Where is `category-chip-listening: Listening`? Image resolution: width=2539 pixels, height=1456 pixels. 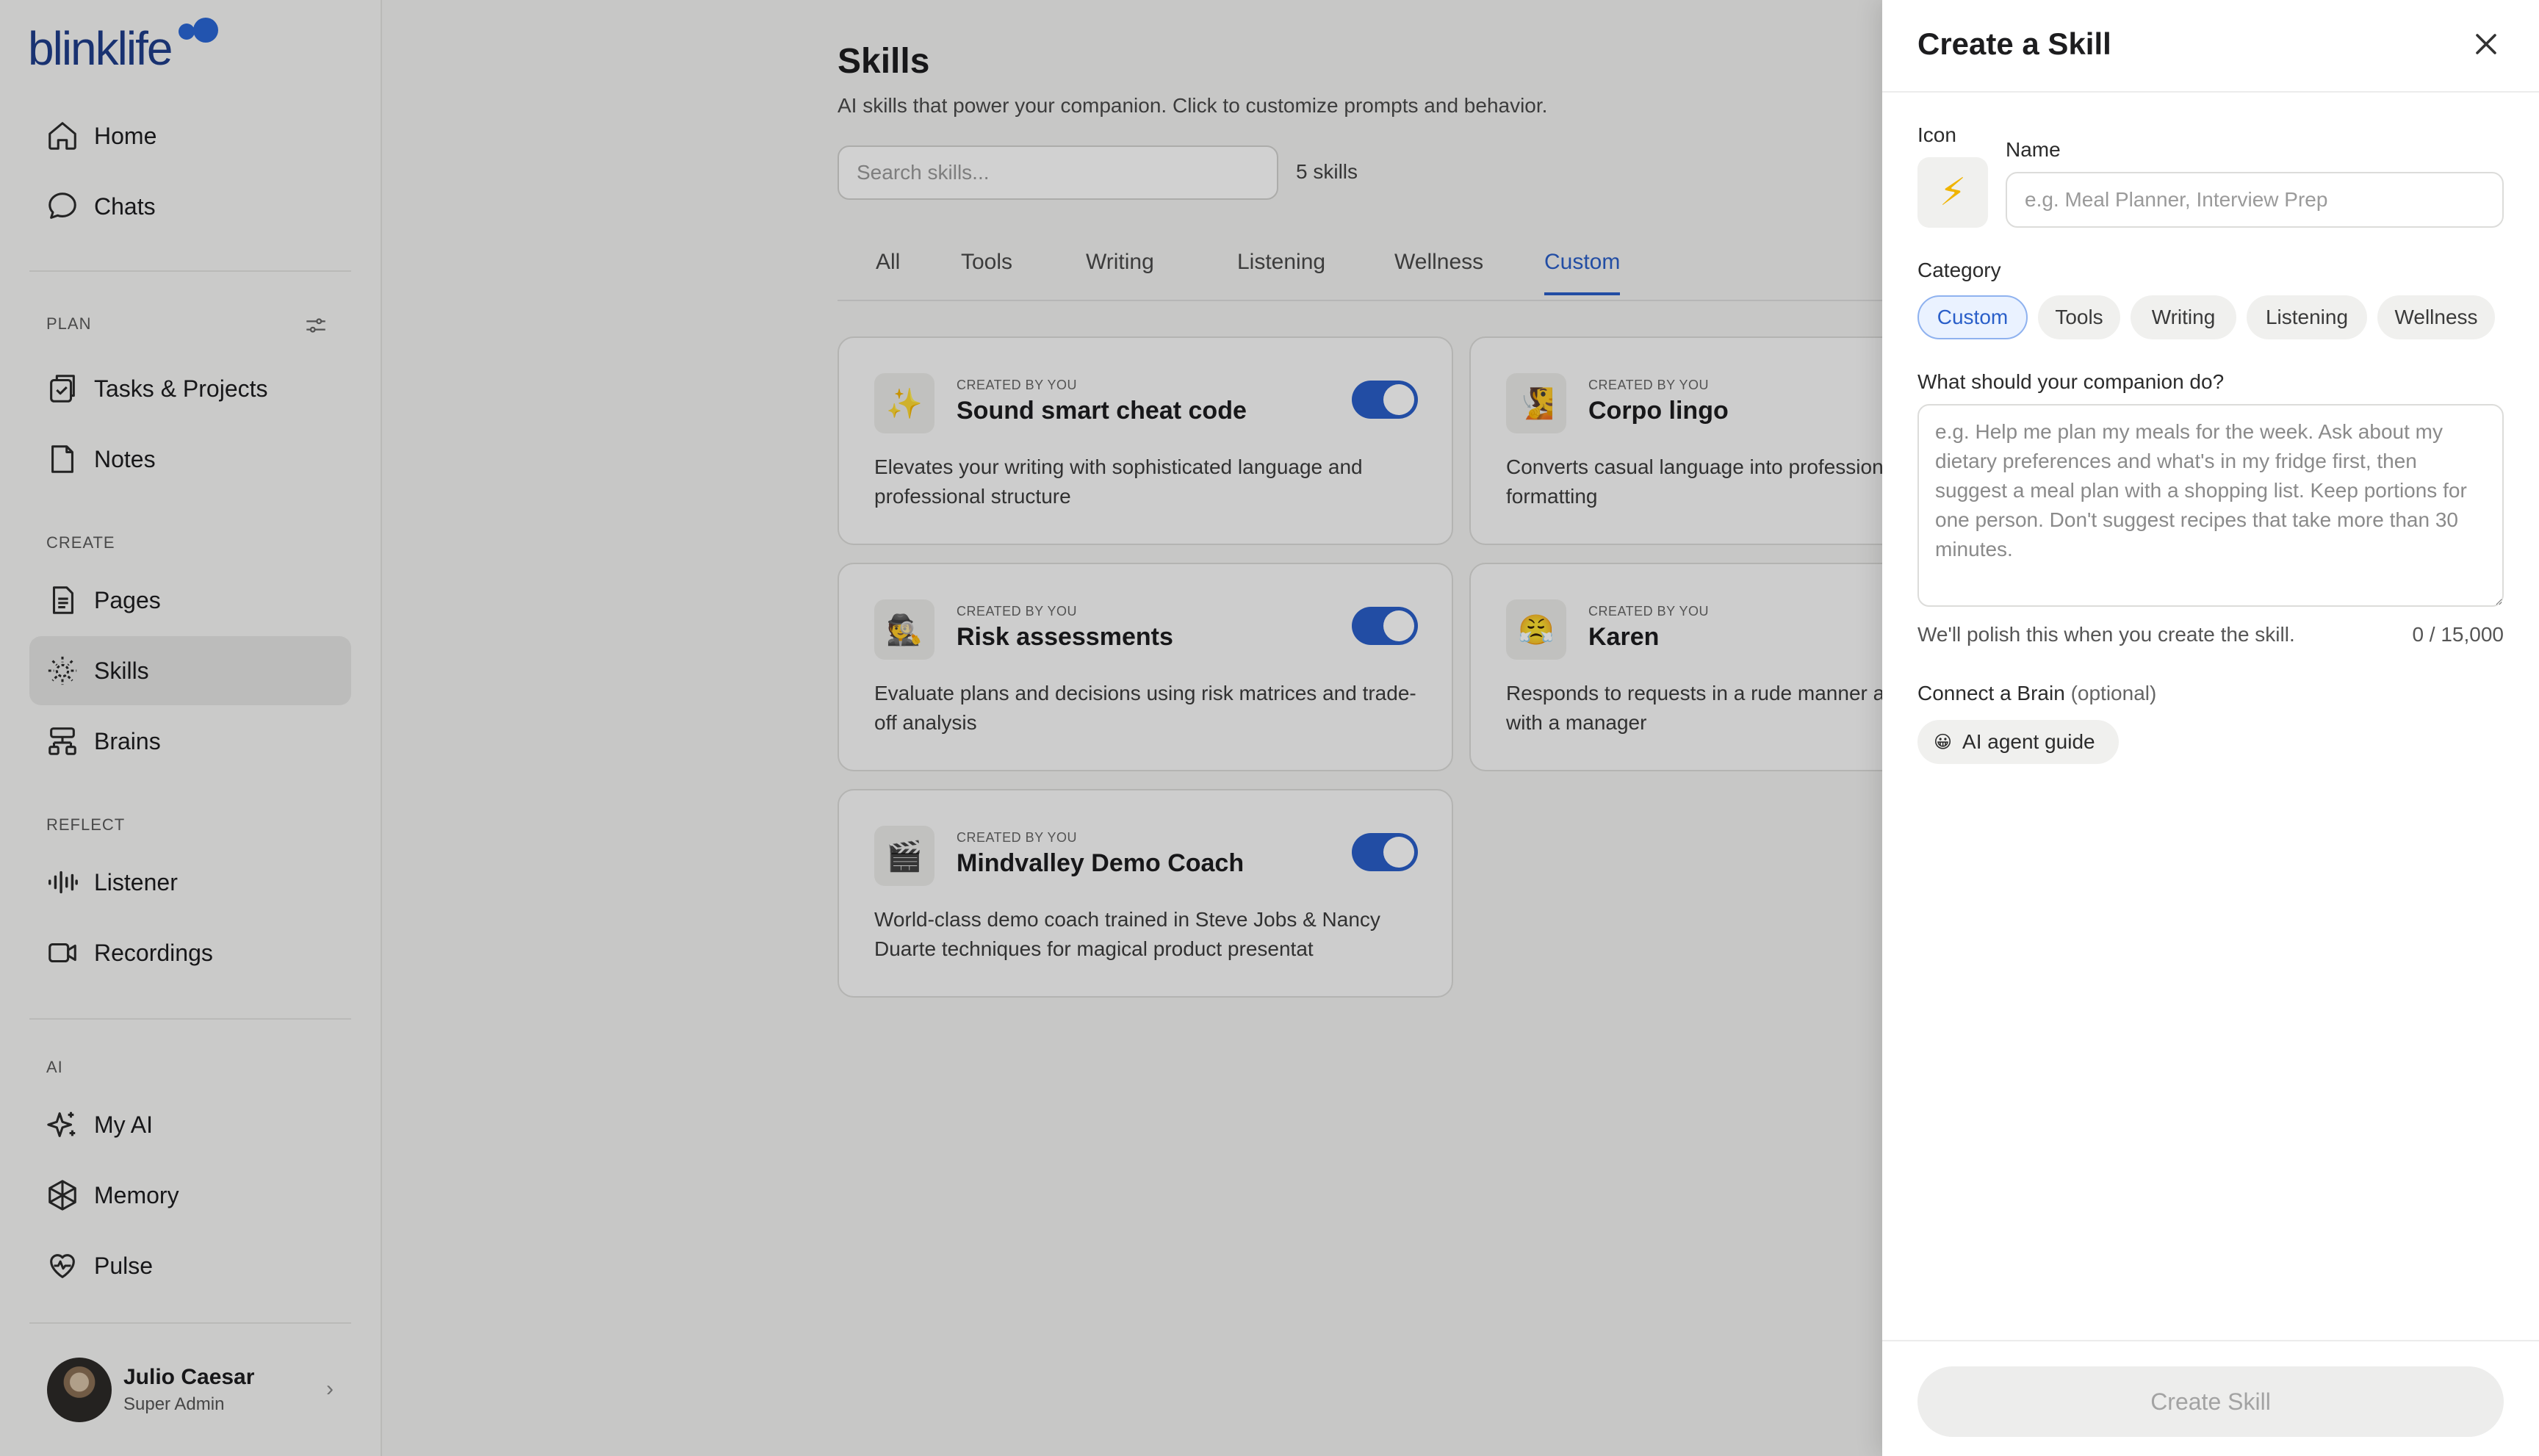 category-chip-listening: Listening is located at coordinates (2307, 317).